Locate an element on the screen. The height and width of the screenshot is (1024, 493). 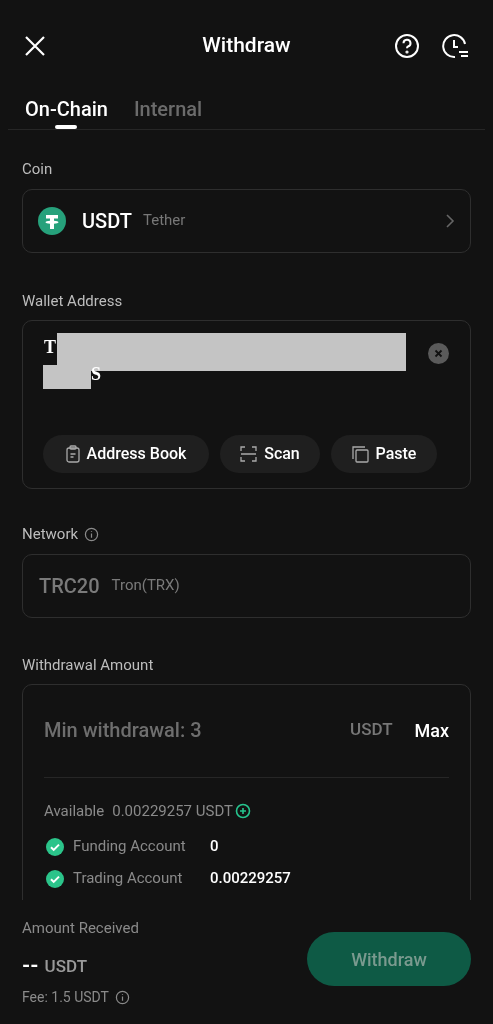
tab: Internal is located at coordinates (168, 110).